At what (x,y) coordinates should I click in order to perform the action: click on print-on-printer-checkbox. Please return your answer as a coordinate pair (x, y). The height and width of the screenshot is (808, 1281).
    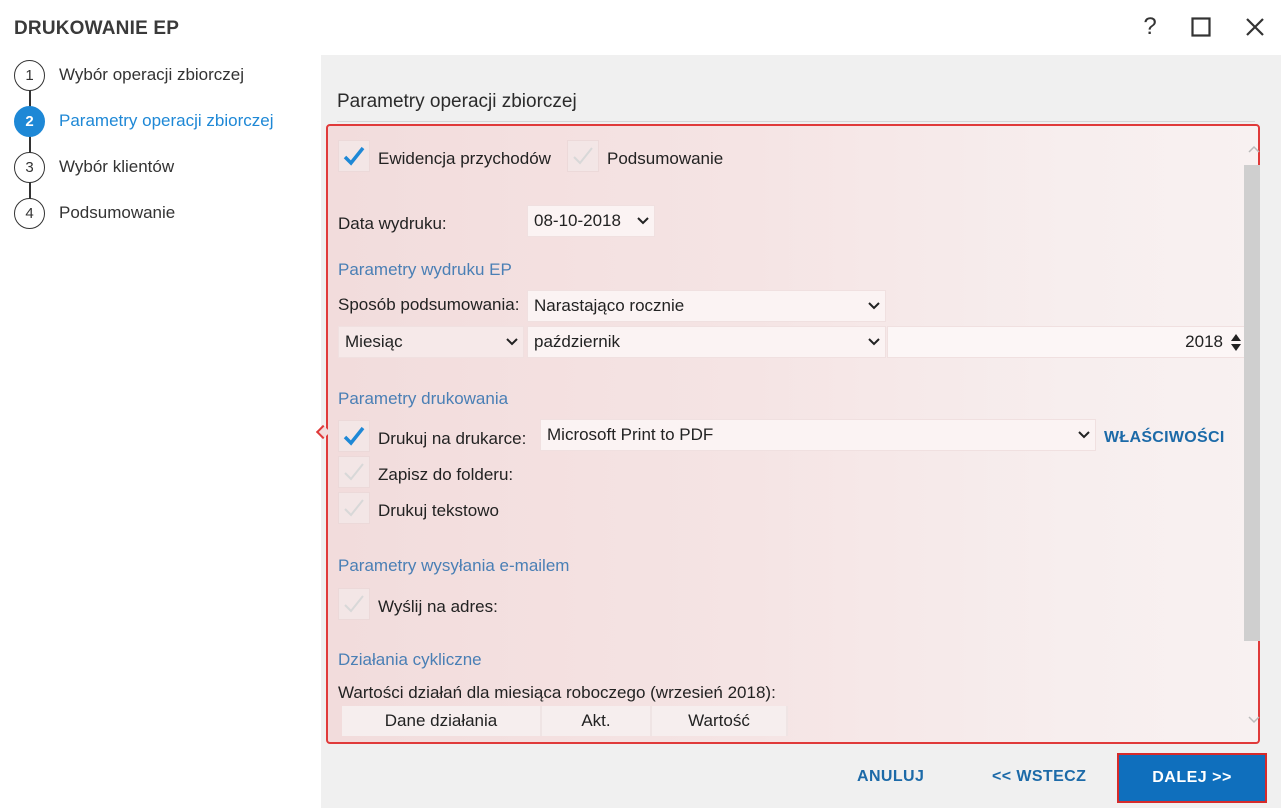
    Looking at the image, I should click on (354, 436).